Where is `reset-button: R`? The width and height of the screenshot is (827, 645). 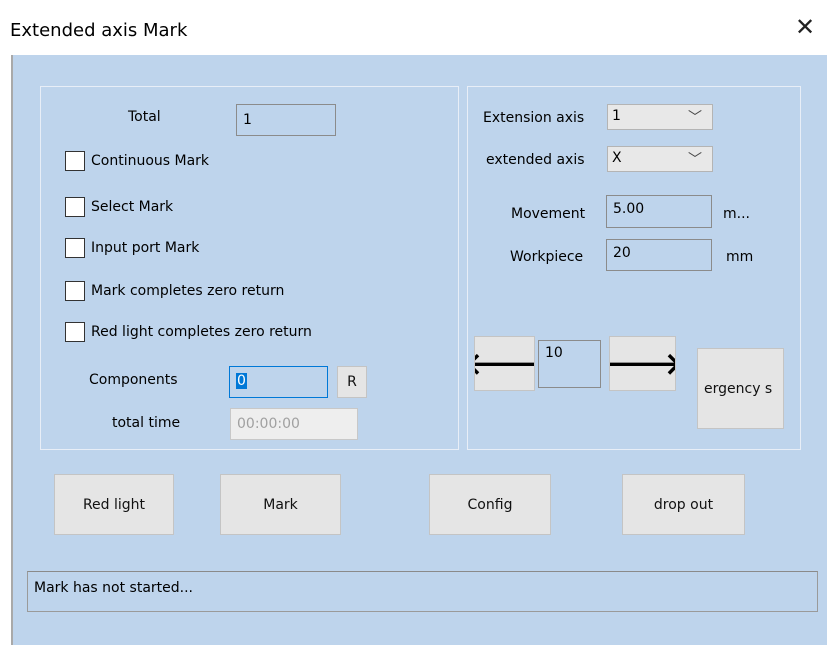
reset-button: R is located at coordinates (352, 382).